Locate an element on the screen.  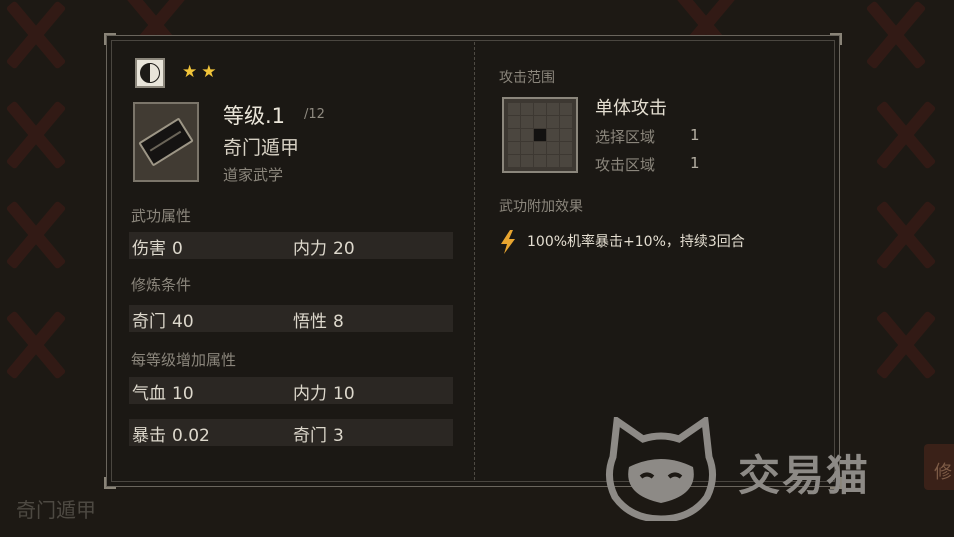
attributes-title: 武功属性 is located at coordinates (161, 216).